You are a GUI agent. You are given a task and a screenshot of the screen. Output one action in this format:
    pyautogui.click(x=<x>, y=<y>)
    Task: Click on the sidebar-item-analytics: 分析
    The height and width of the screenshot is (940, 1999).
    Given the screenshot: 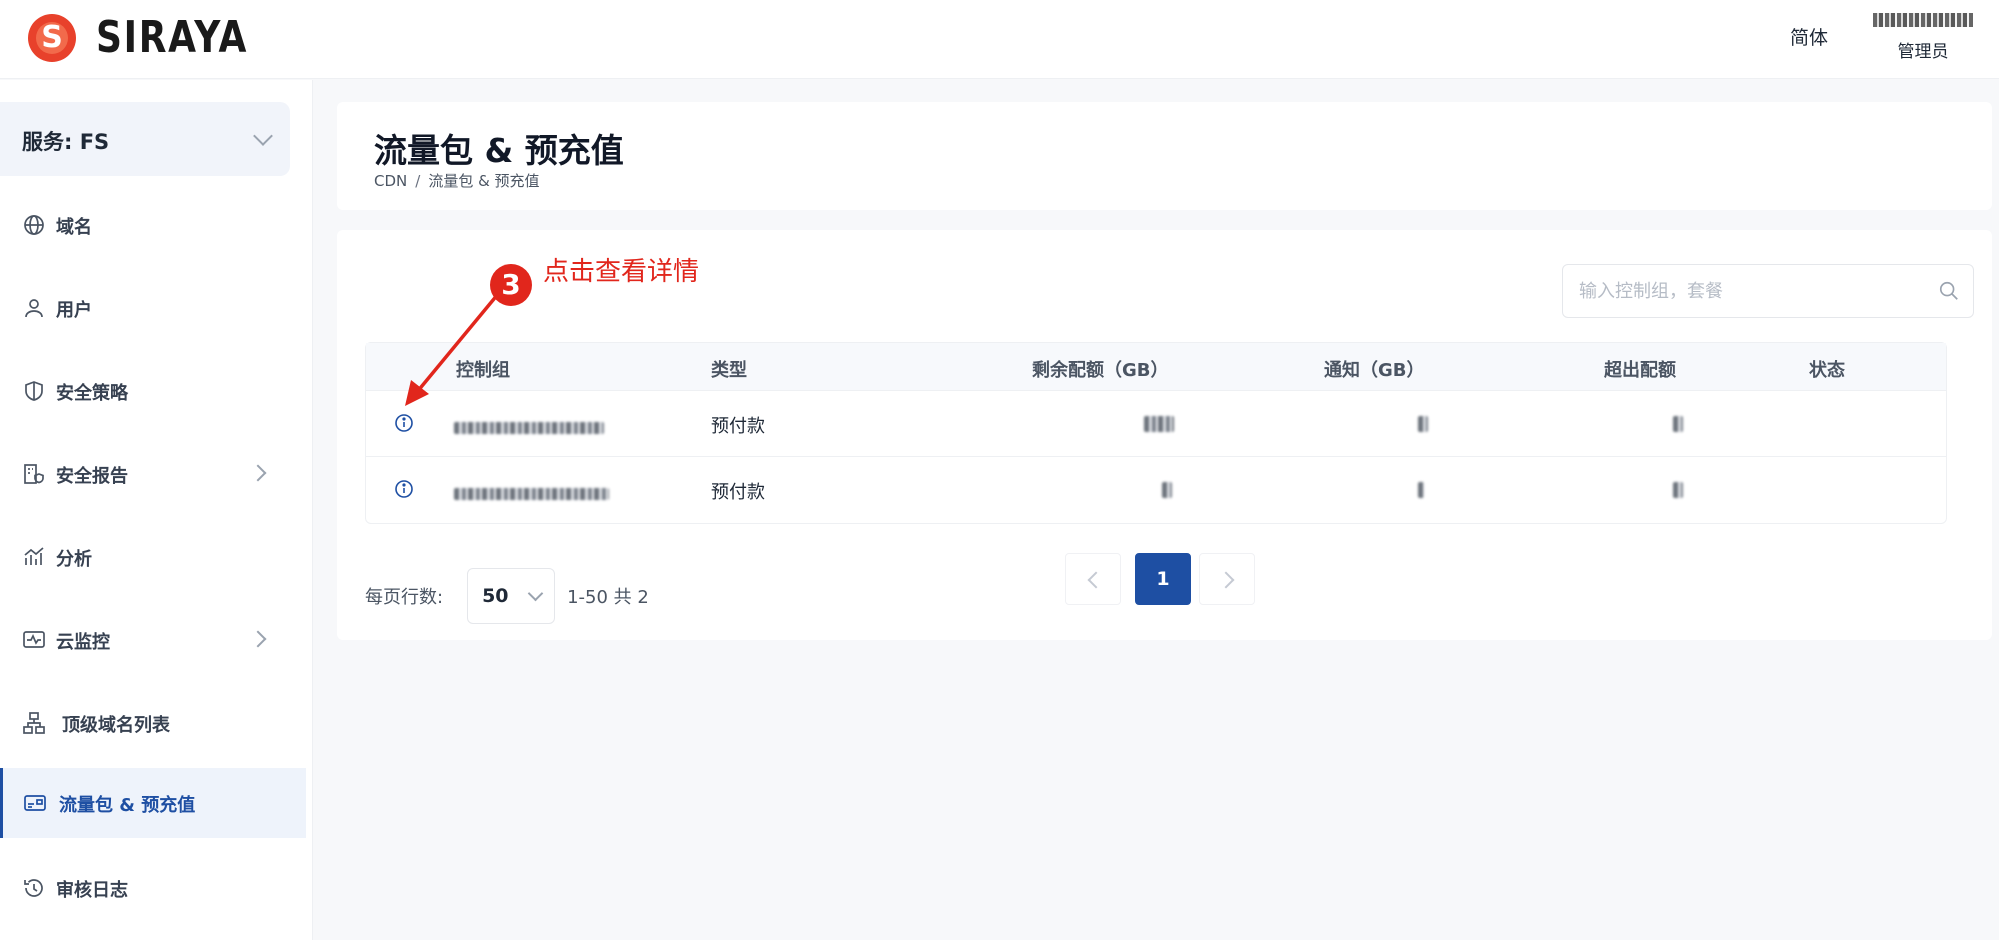 What is the action you would take?
    pyautogui.click(x=153, y=557)
    